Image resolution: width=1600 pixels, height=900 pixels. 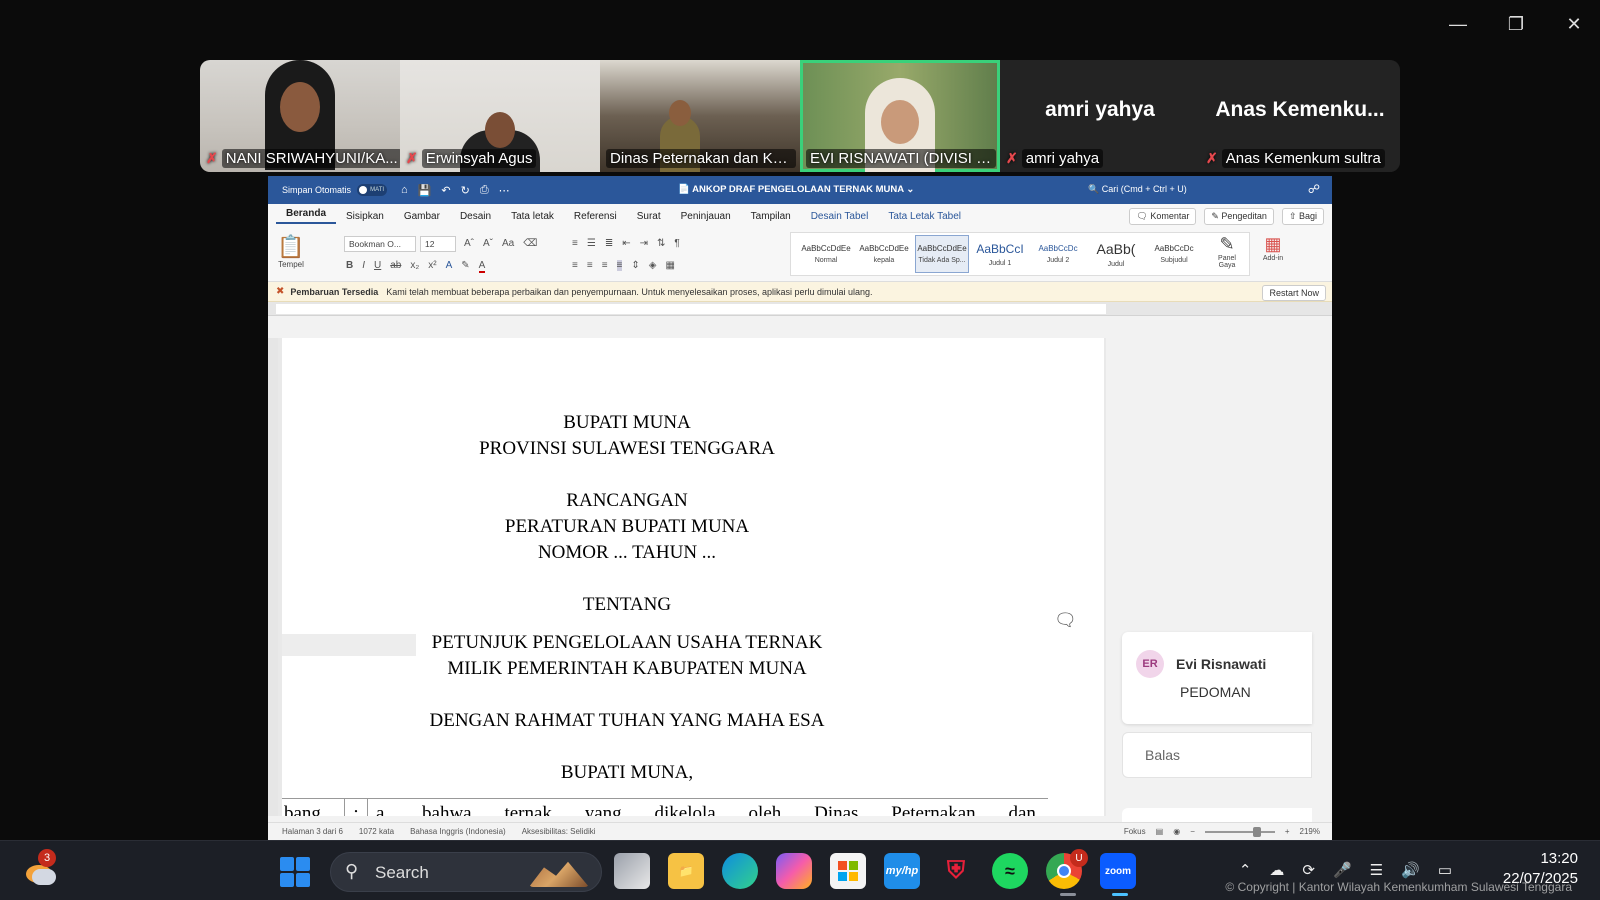 I want to click on file-explorer-icon: 📁, so click(x=686, y=871).